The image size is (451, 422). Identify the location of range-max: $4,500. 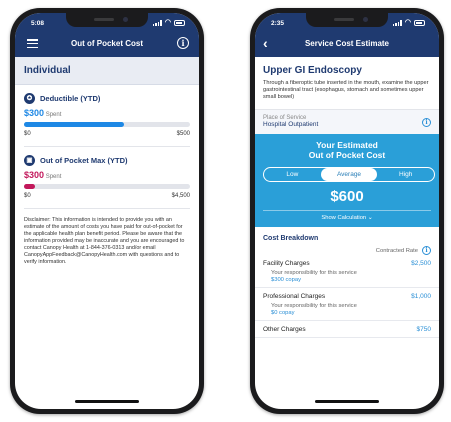
(180, 196).